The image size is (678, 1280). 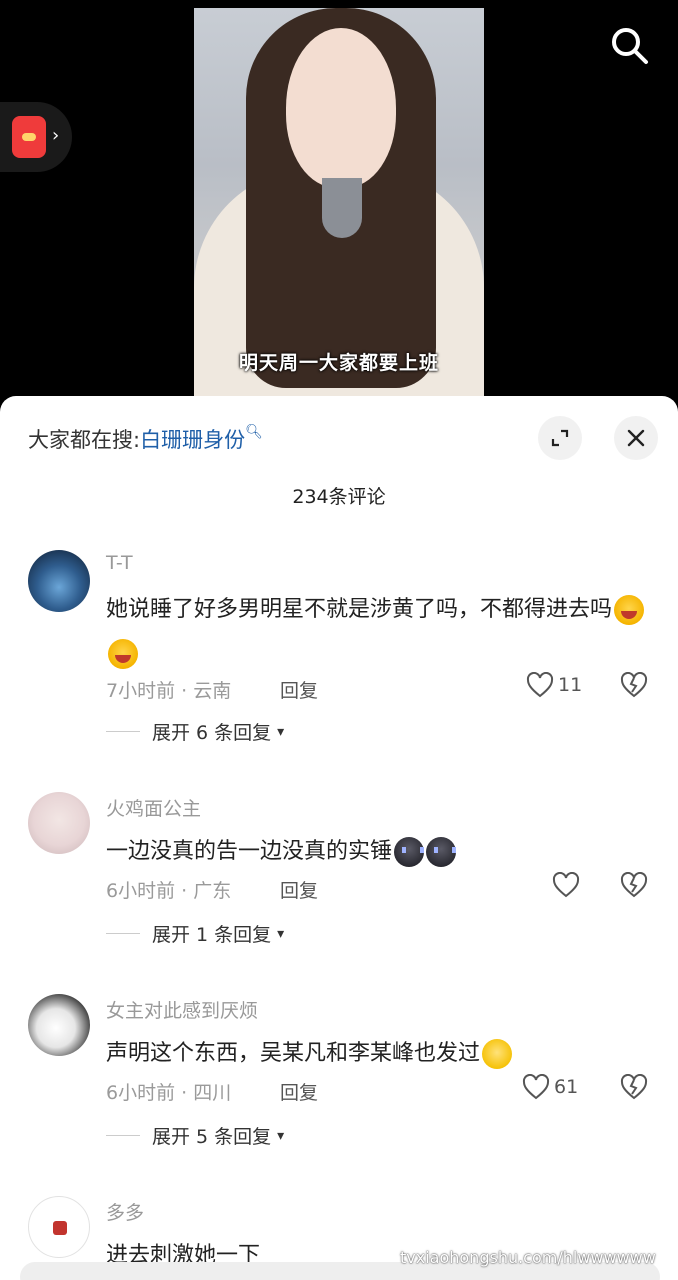 I want to click on video-frame: 明天周一大家都要上班, so click(x=339, y=204).